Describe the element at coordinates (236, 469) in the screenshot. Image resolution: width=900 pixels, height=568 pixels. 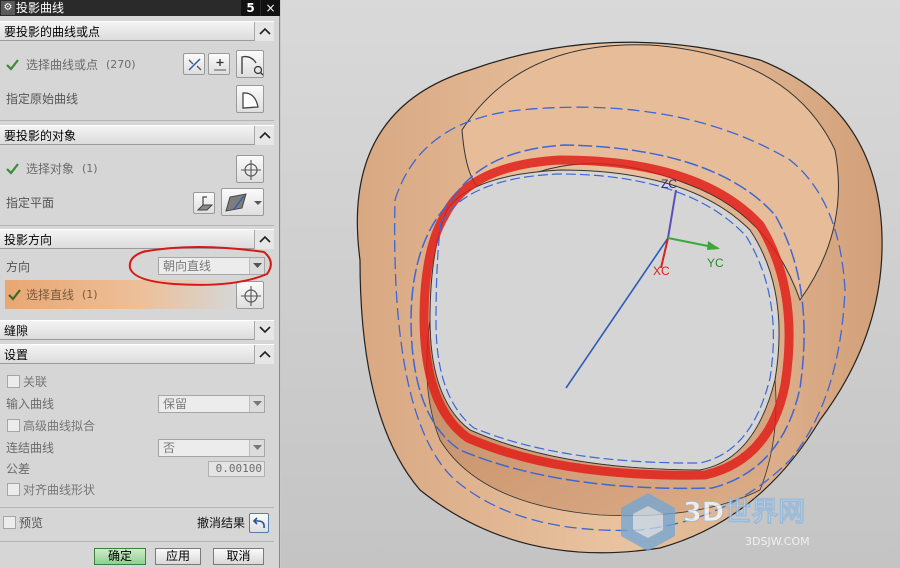
I see `tolerance-field: 0.00100` at that location.